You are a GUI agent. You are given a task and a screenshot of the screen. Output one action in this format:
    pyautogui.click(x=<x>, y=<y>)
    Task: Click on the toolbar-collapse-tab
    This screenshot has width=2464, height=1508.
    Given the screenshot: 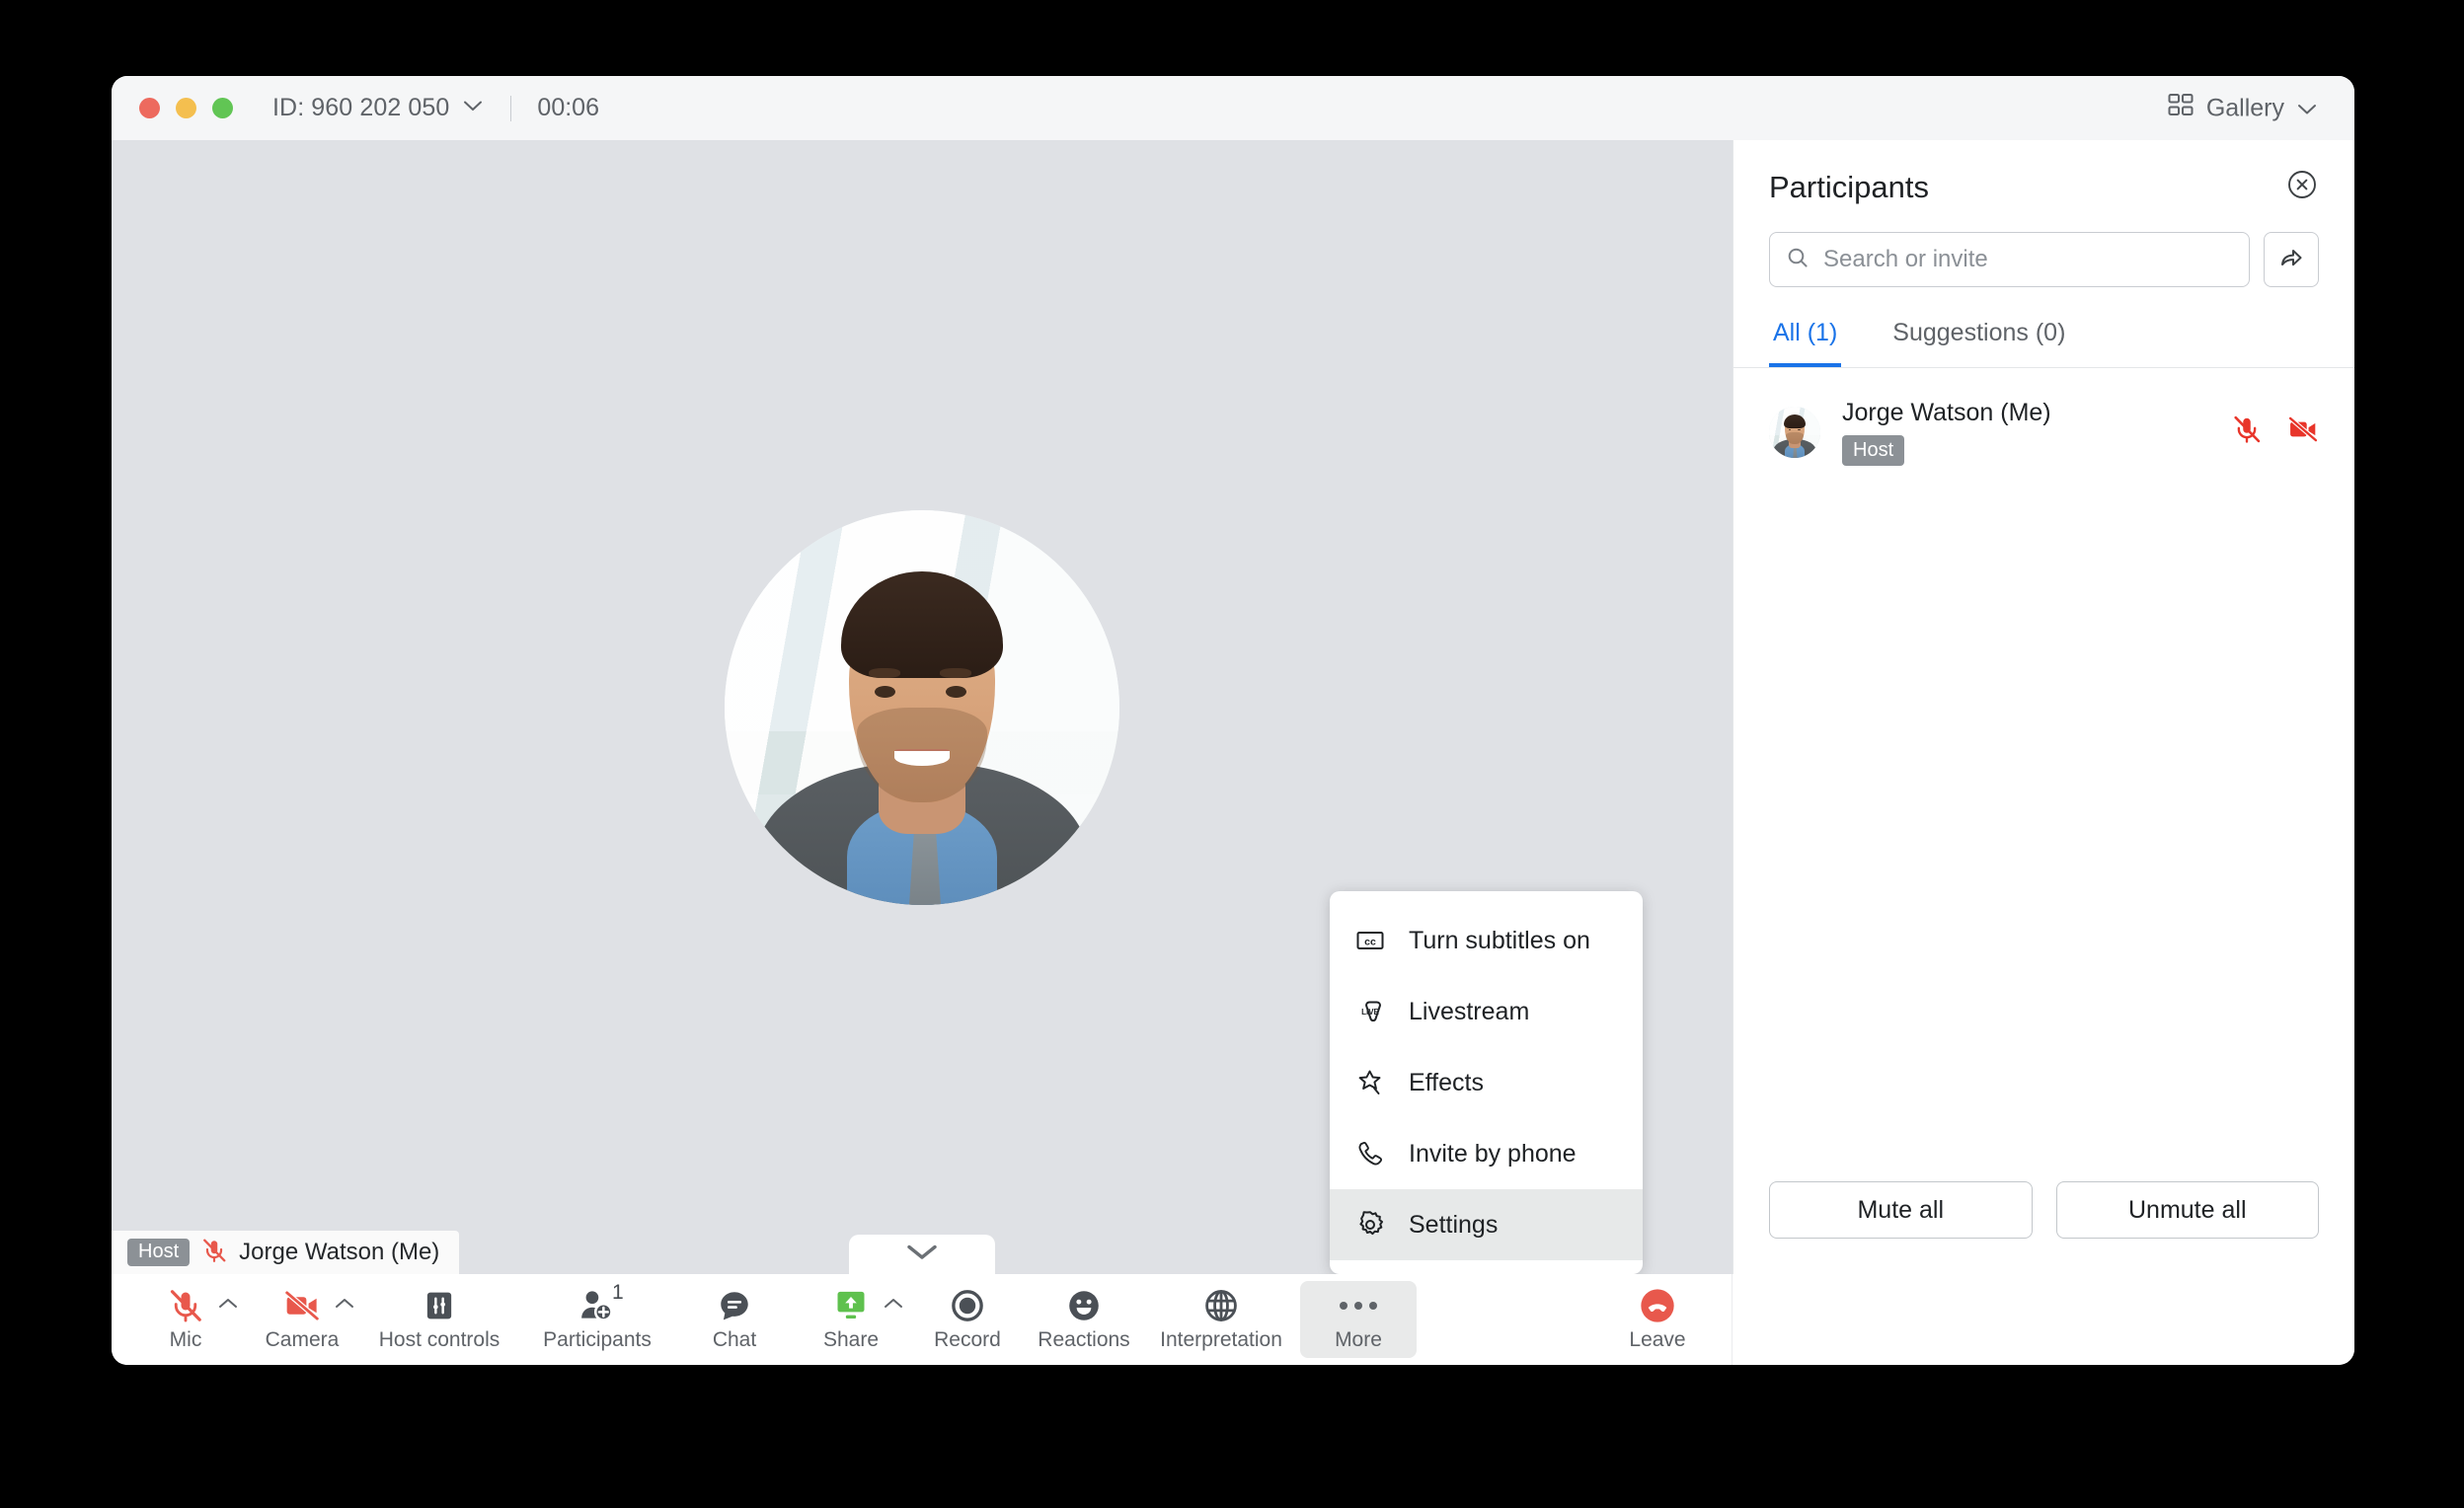 What is the action you would take?
    pyautogui.click(x=922, y=1254)
    